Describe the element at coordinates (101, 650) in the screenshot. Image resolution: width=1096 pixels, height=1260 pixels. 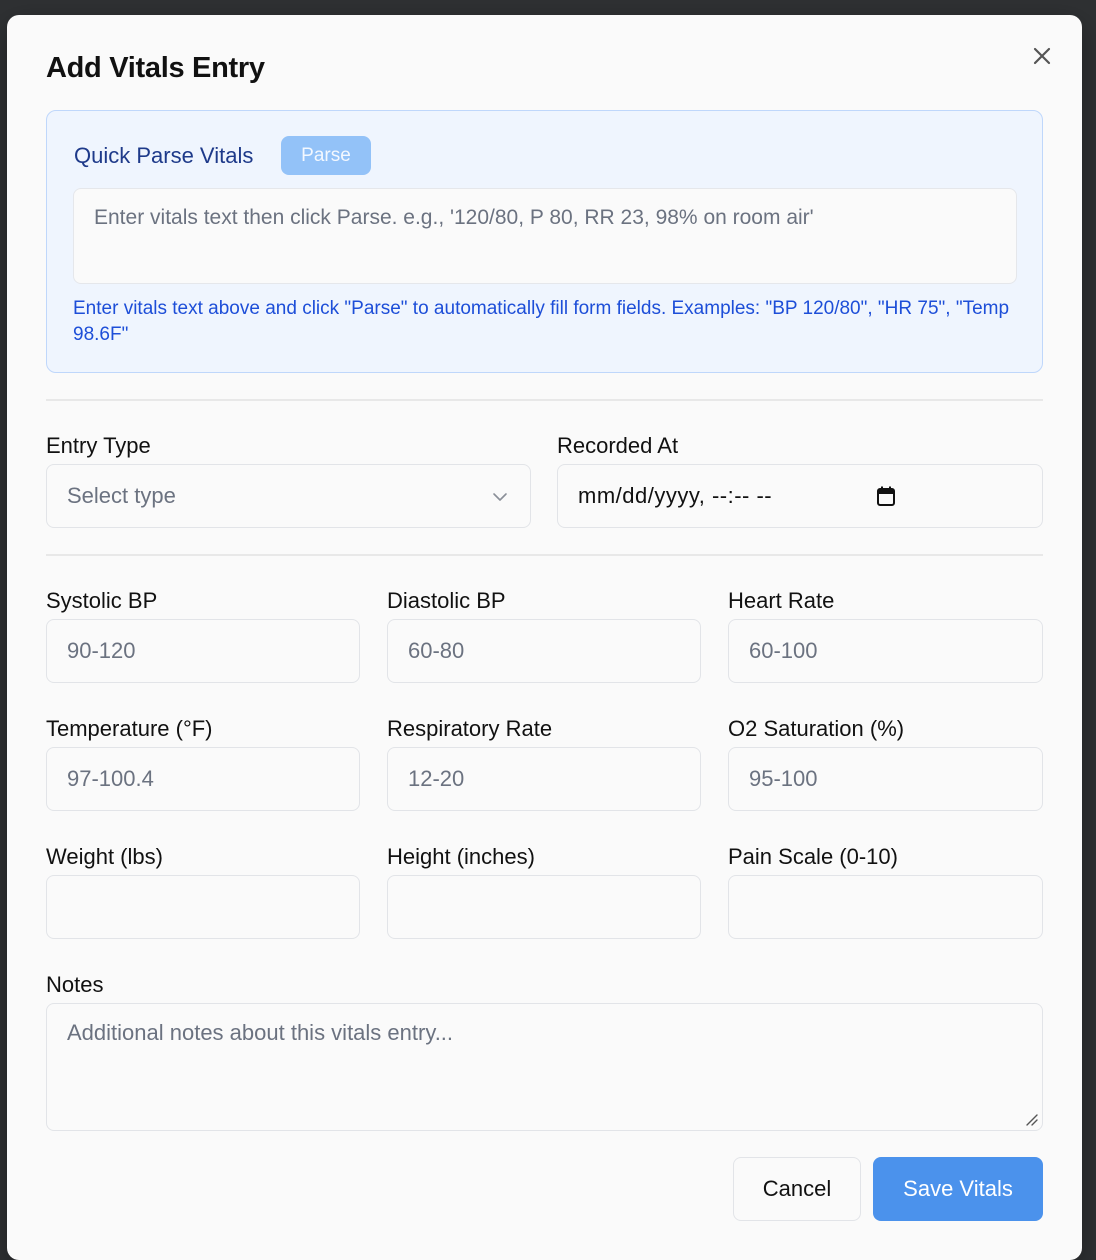
I see `systolic-placeholder: 90-120` at that location.